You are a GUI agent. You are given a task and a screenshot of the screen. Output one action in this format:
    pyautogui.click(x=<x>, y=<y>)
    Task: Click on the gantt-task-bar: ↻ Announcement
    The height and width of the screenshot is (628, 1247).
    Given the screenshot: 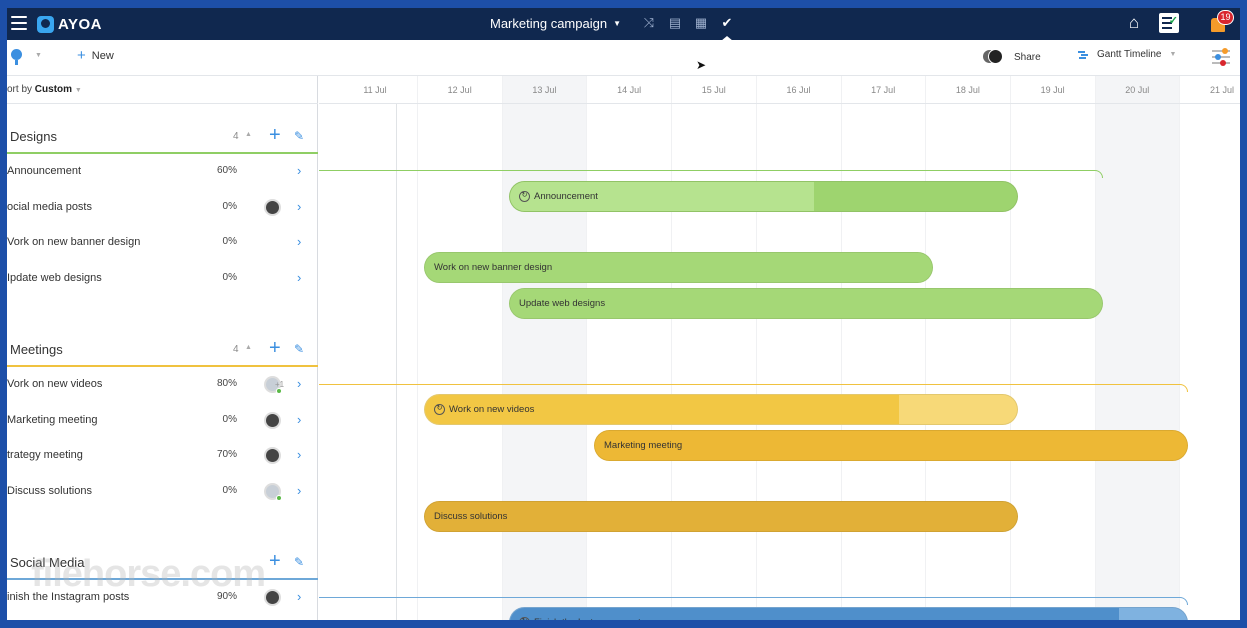 What is the action you would take?
    pyautogui.click(x=763, y=196)
    